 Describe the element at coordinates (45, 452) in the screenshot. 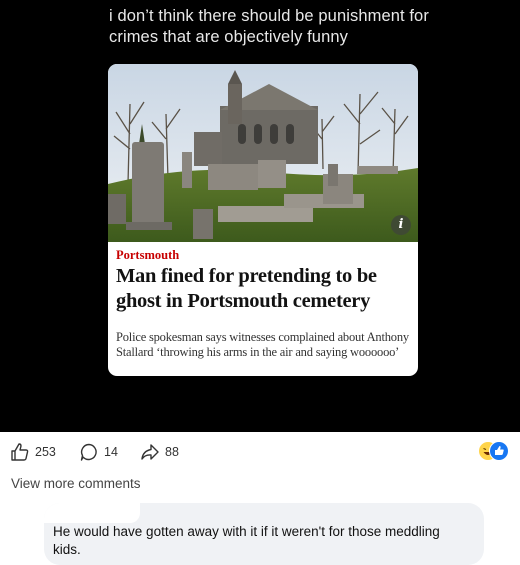

I see `like-count: 253` at that location.